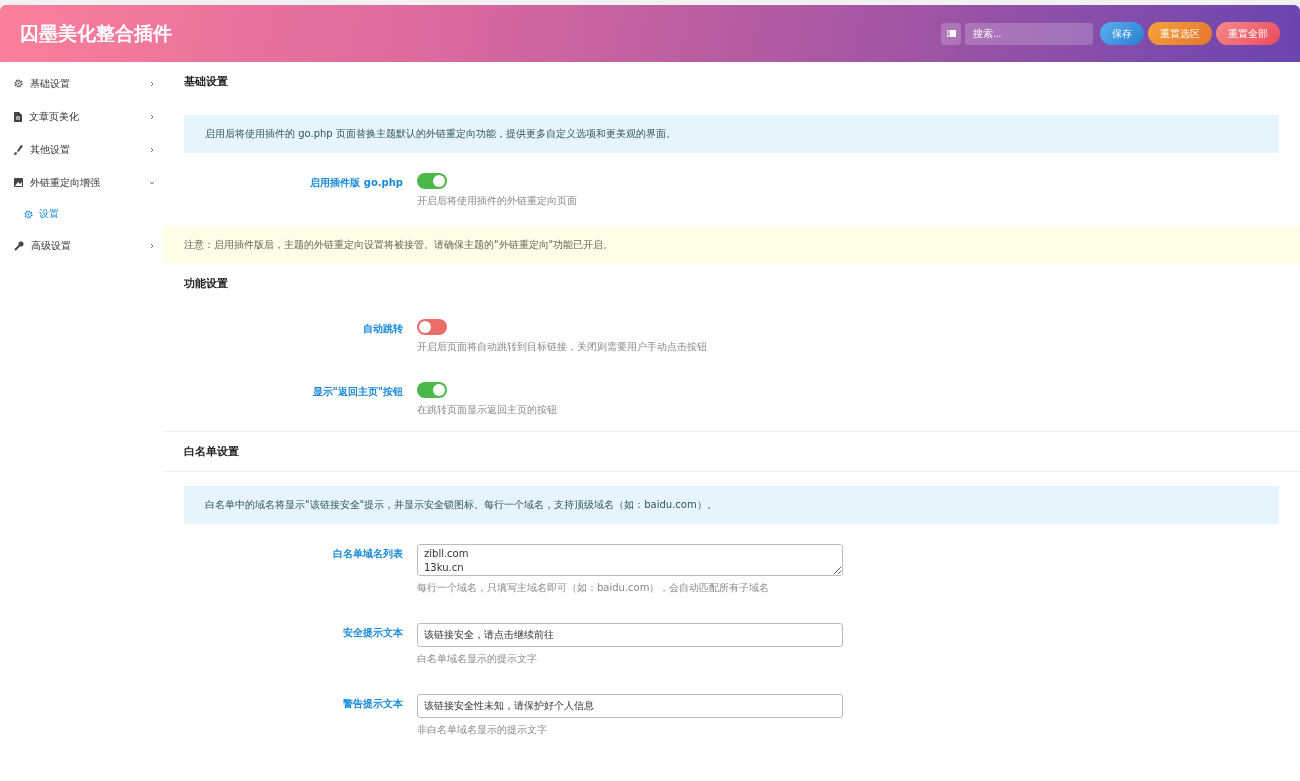 This screenshot has height=781, width=1300. Describe the element at coordinates (96, 33) in the screenshot. I see `app-title: 囚墨美化整合插件` at that location.